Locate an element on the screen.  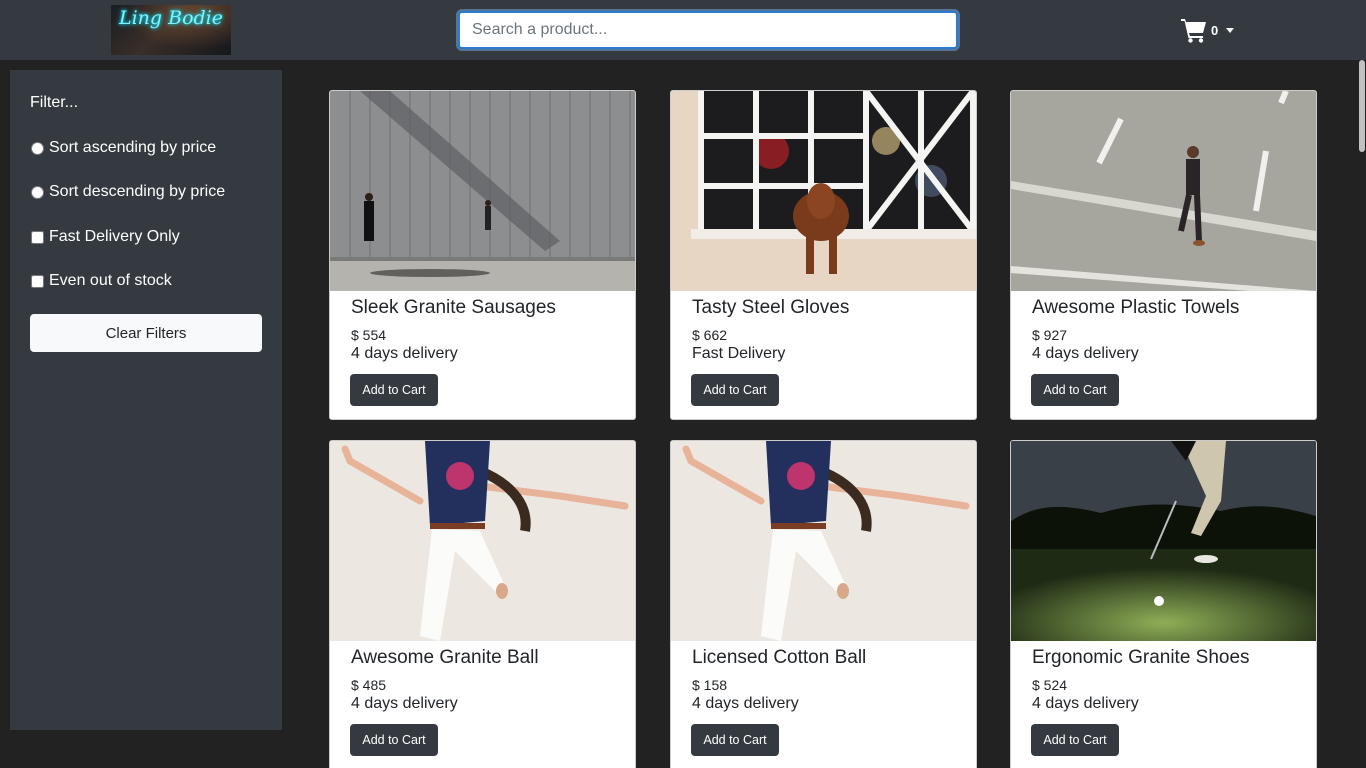
product-title: Awesome Granite Ball is located at coordinates (445, 657).